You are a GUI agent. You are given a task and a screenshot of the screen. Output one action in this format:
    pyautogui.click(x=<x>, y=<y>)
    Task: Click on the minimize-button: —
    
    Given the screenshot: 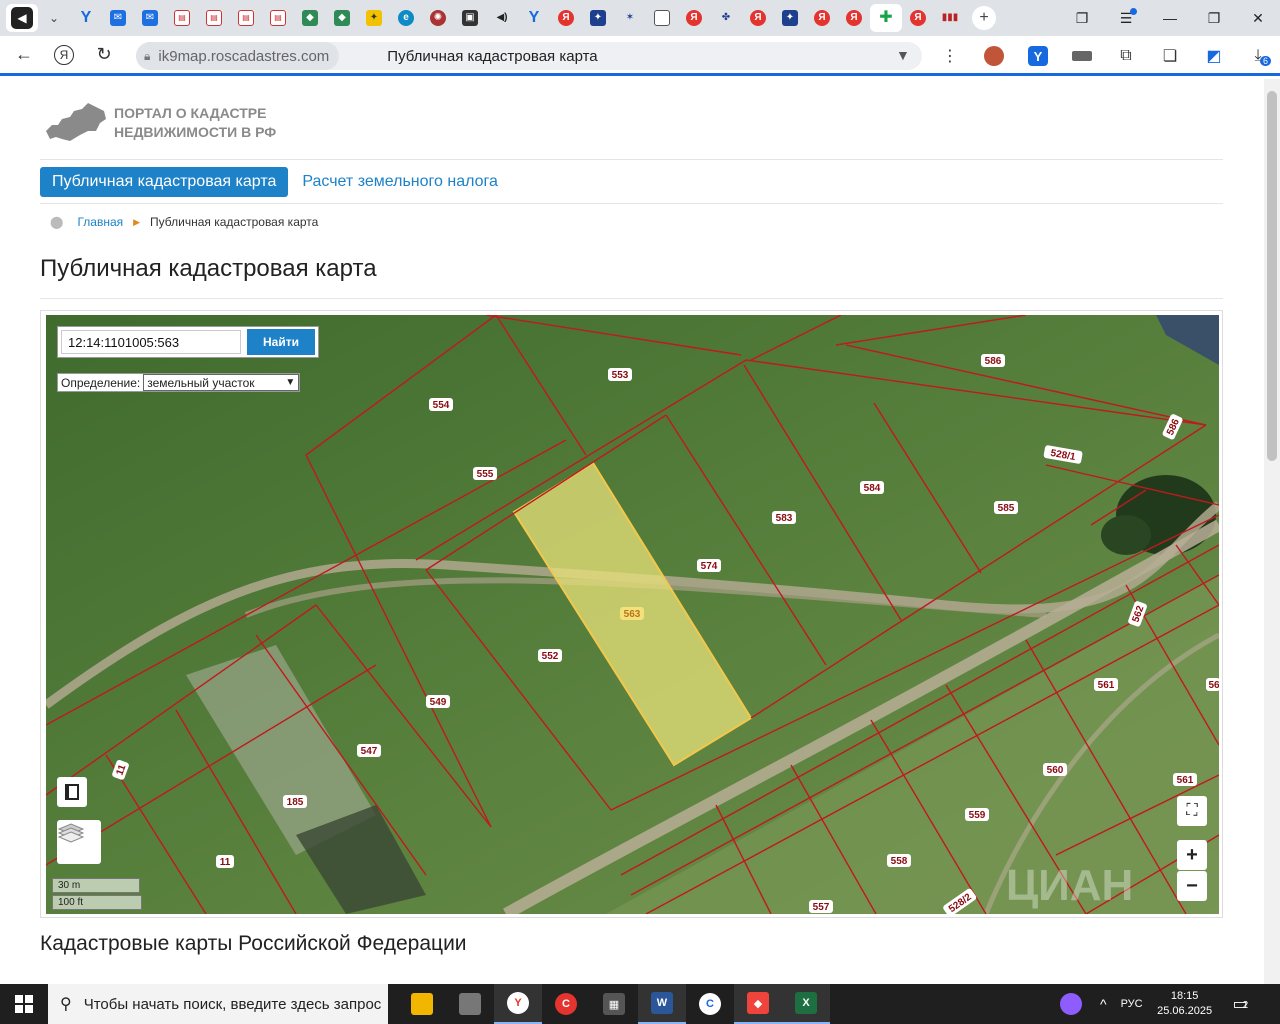 What is the action you would take?
    pyautogui.click(x=1170, y=18)
    